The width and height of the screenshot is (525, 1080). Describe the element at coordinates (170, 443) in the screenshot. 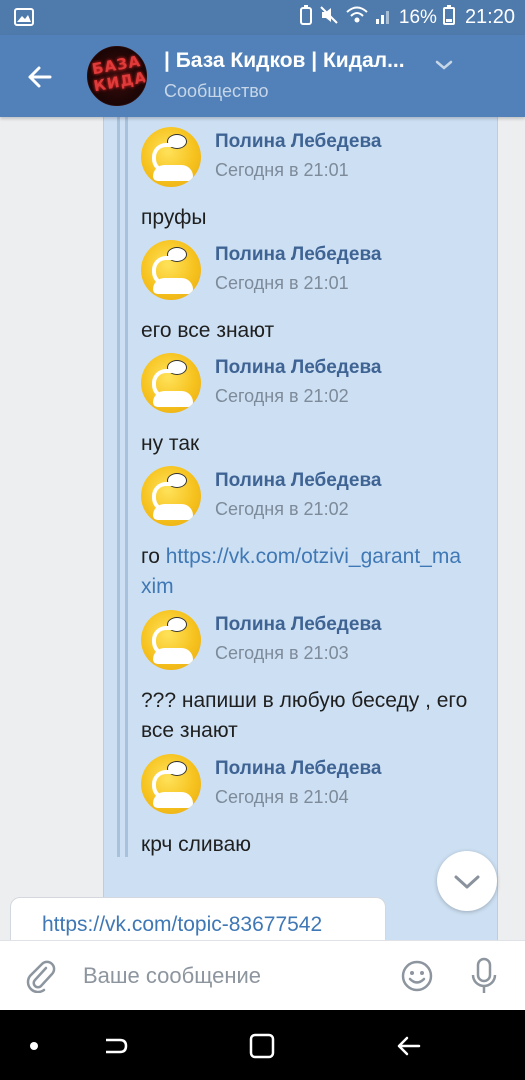

I see `message-text: ну так` at that location.